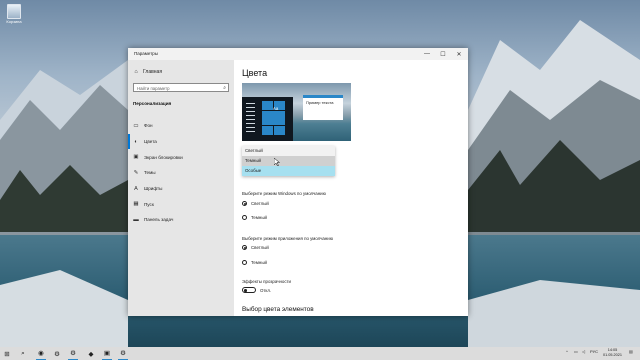 This screenshot has height=360, width=640. Describe the element at coordinates (583, 351) in the screenshot. I see `volume-icon: ◁` at that location.